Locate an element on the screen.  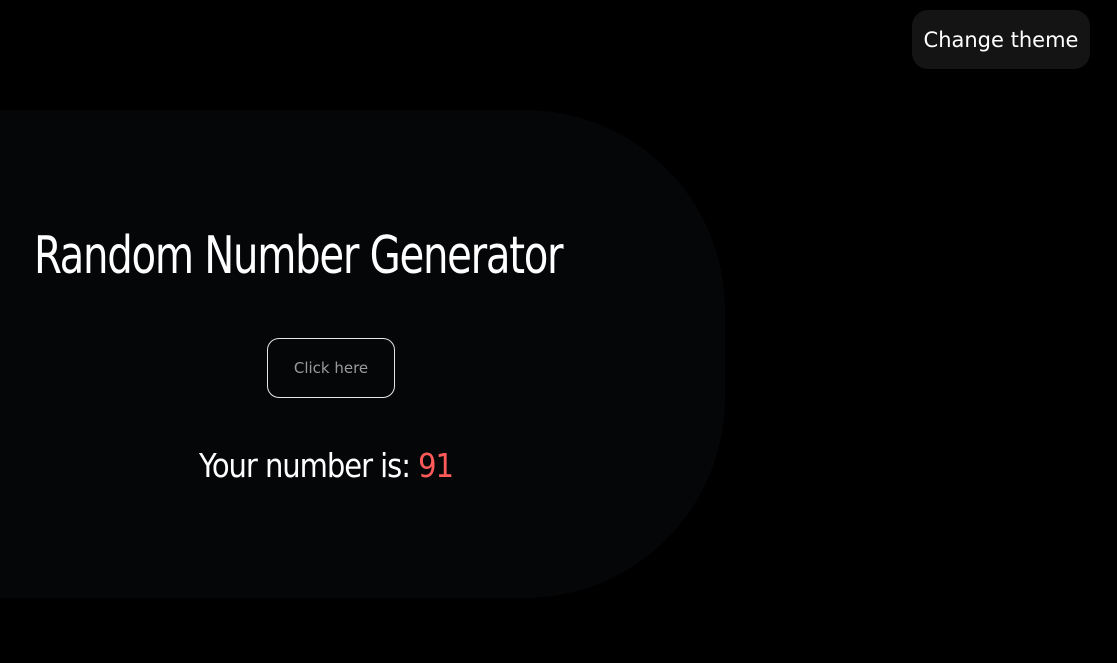
page-title: Random Number Generator is located at coordinates (299, 256).